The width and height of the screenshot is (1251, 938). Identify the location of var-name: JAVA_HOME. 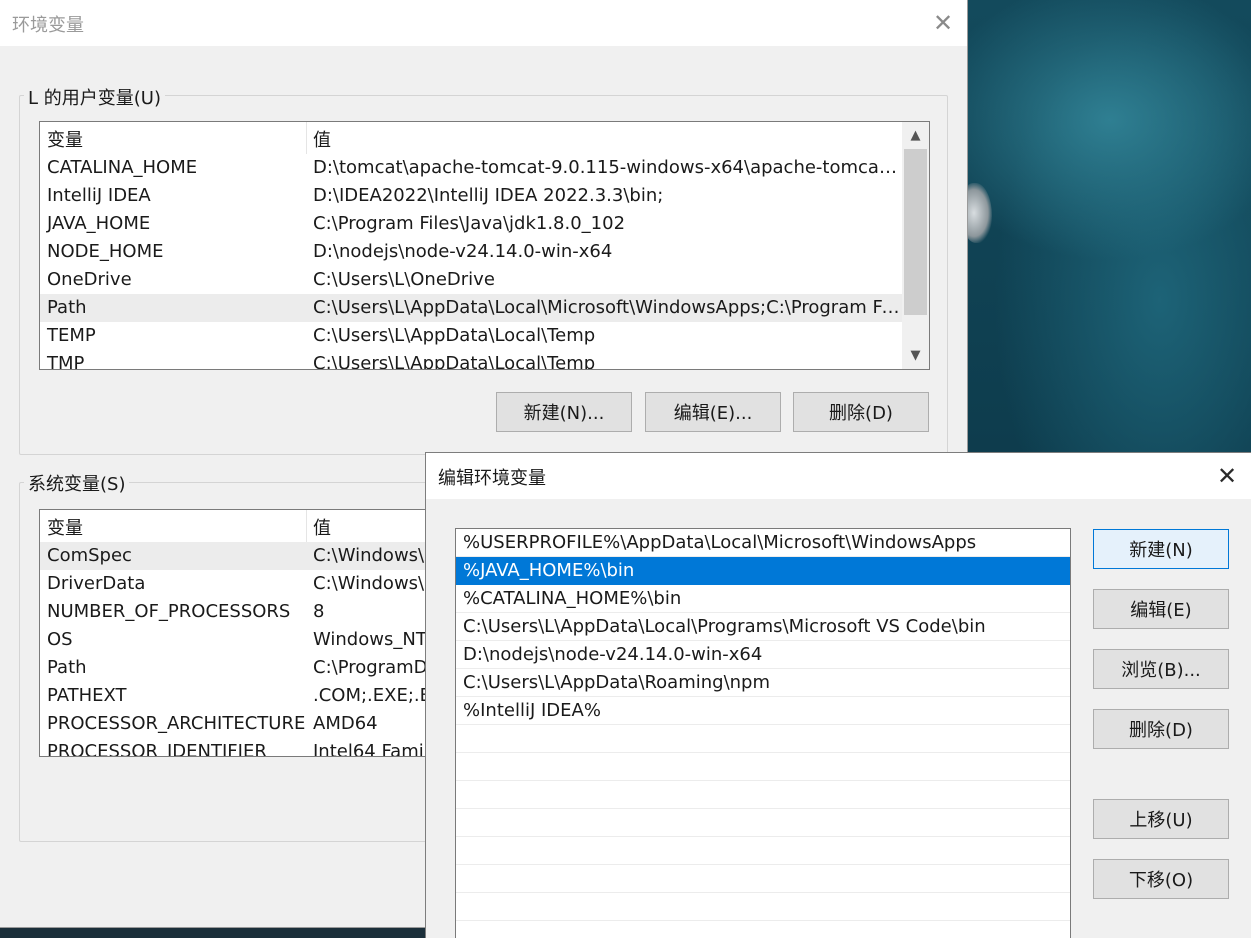
(99, 223).